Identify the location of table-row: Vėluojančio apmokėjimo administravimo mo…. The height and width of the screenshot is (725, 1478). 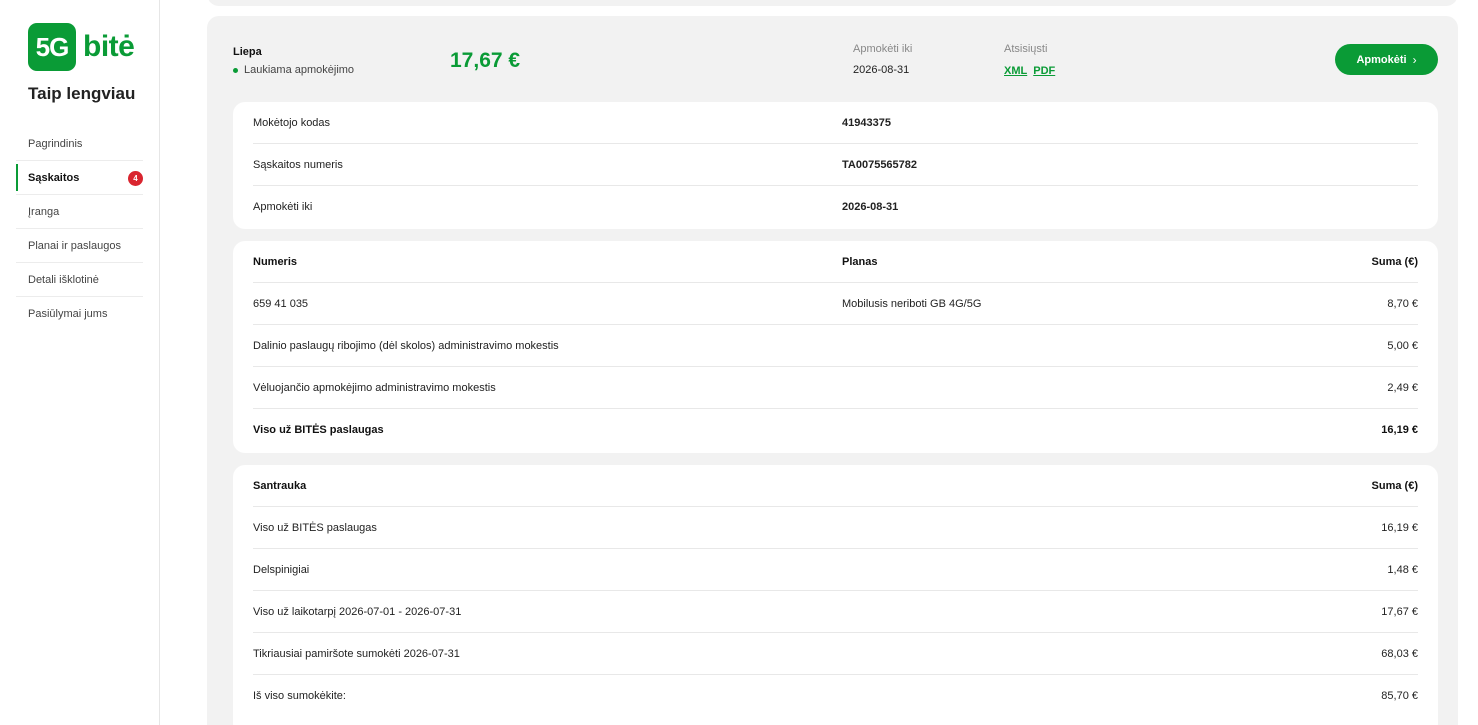
(835, 388).